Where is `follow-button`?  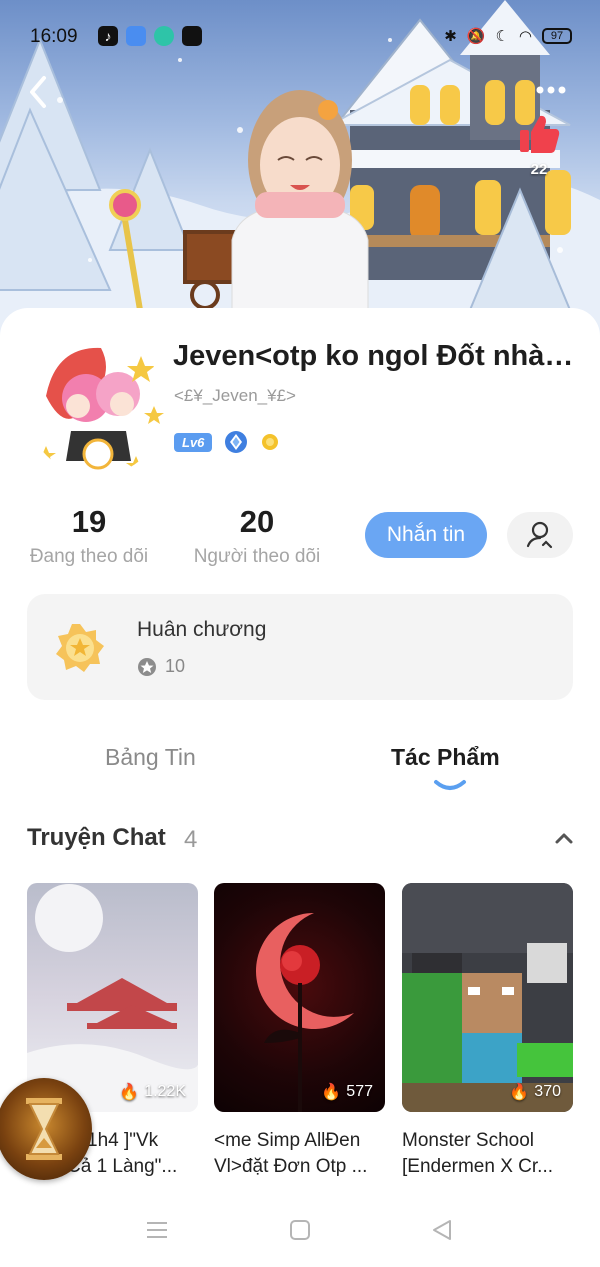 follow-button is located at coordinates (540, 535).